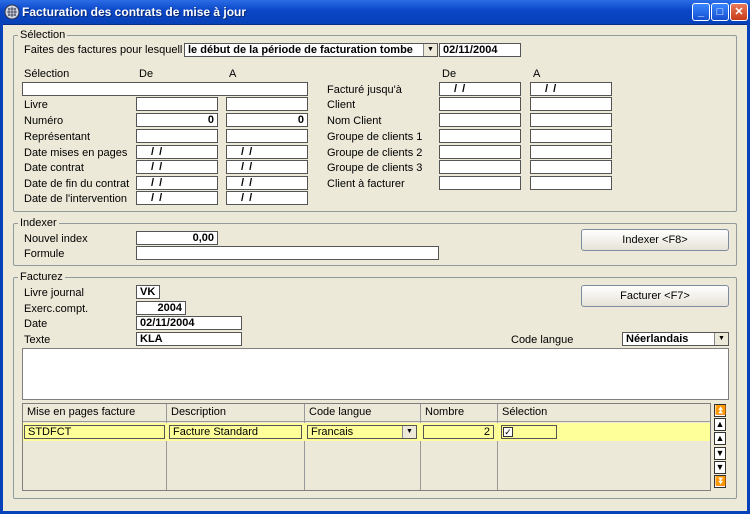 This screenshot has height=514, width=750. What do you see at coordinates (177, 238) in the screenshot?
I see `nouvel-index-field: 0,00` at bounding box center [177, 238].